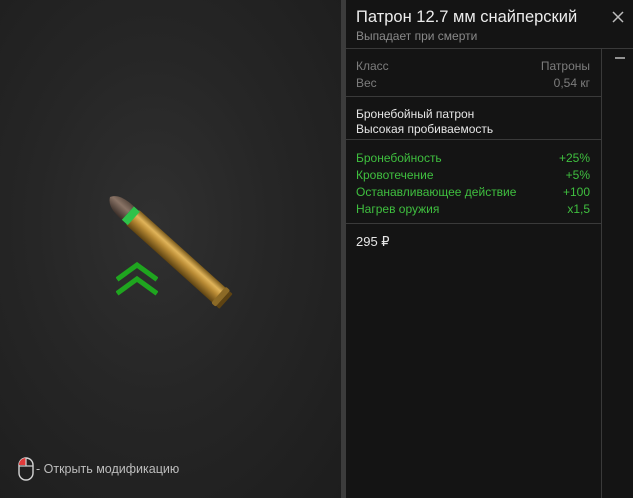  Describe the element at coordinates (373, 241) in the screenshot. I see `item-price: 295 ₽` at that location.